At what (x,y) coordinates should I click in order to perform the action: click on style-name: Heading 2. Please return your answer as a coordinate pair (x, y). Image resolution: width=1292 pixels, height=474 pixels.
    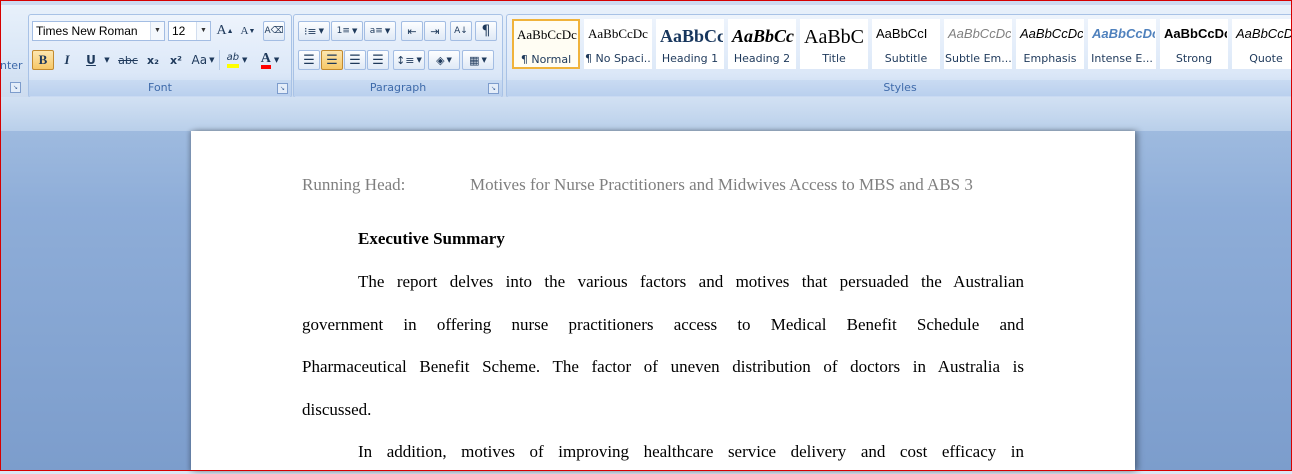
    Looking at the image, I should click on (762, 58).